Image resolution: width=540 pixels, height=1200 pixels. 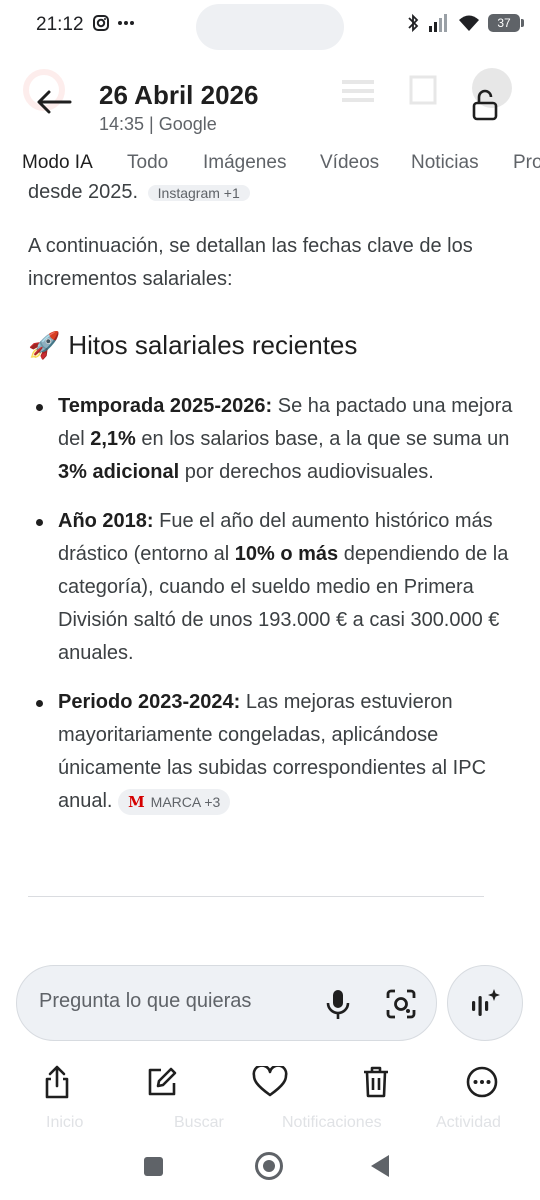 I want to click on system-back-button, so click(x=380, y=1166).